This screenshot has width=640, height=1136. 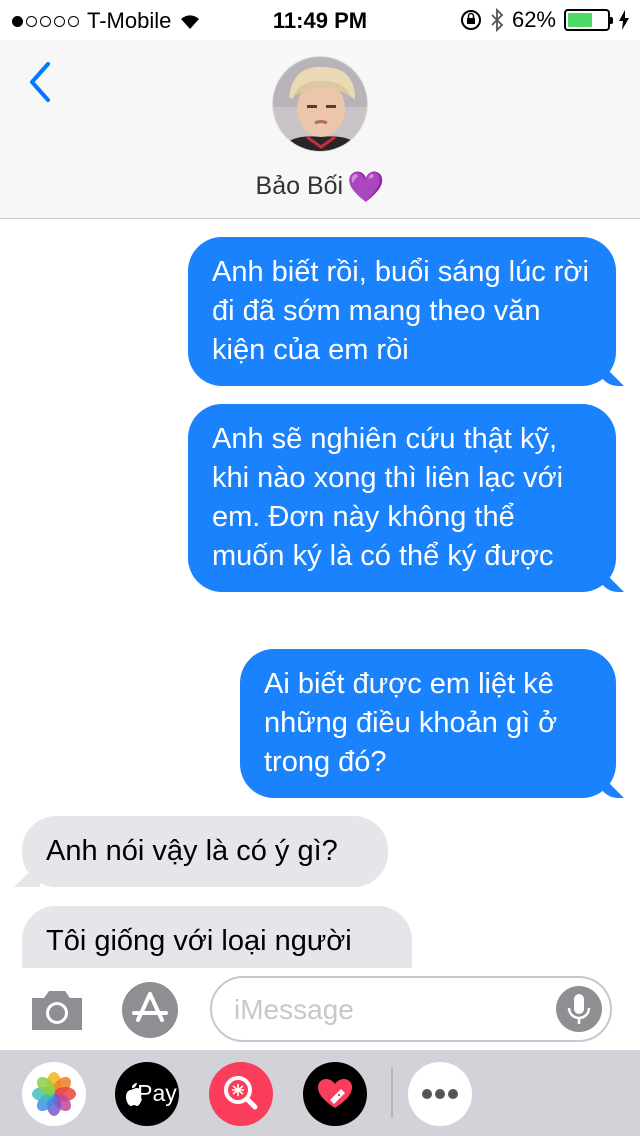 I want to click on photos-app-icon, so click(x=54, y=1094).